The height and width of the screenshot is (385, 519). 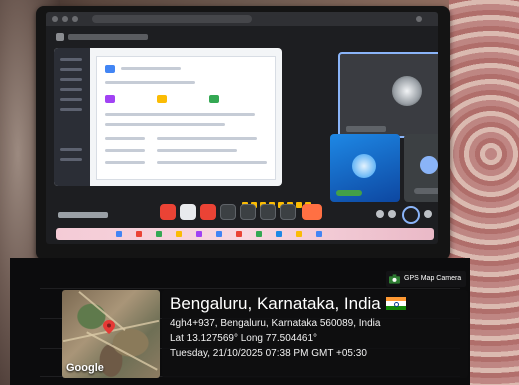 I want to click on camera-icon, so click(x=394, y=279).